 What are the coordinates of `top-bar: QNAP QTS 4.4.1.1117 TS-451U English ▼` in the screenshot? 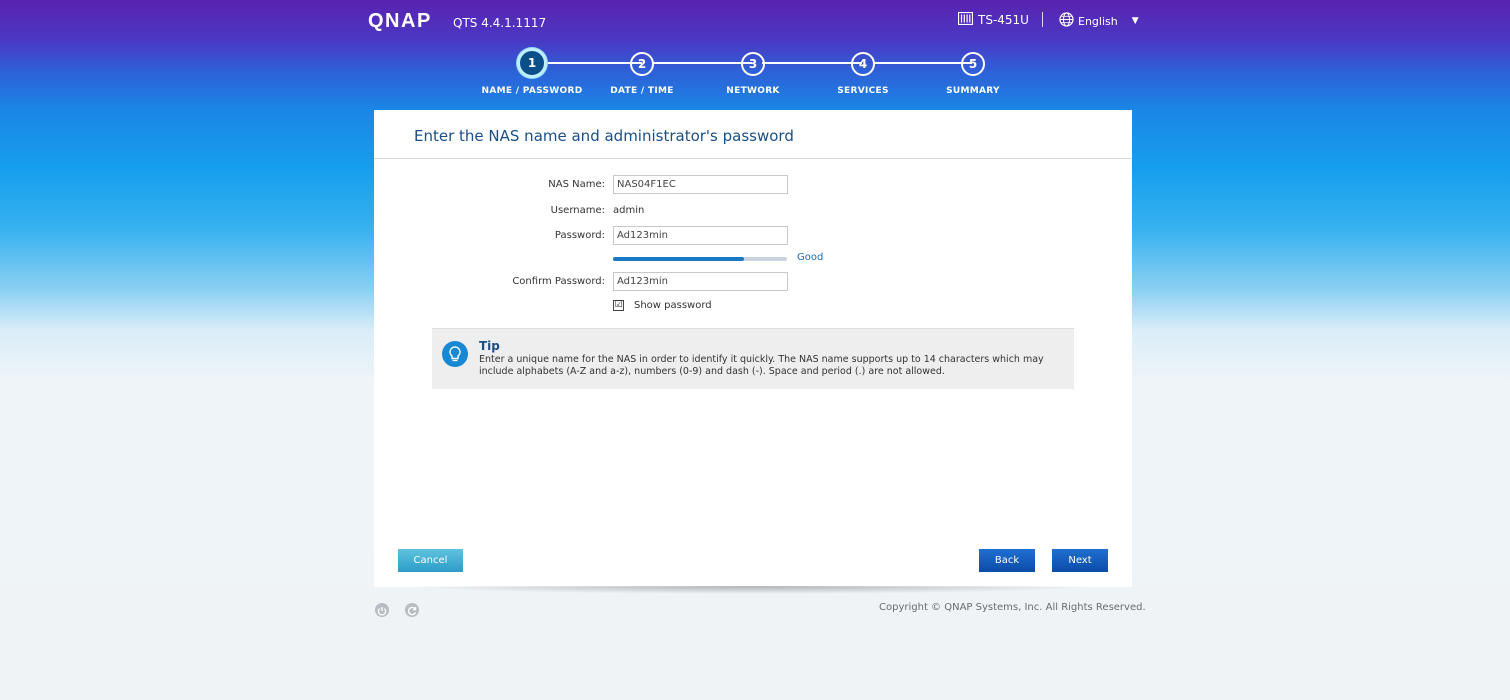 It's located at (755, 20).